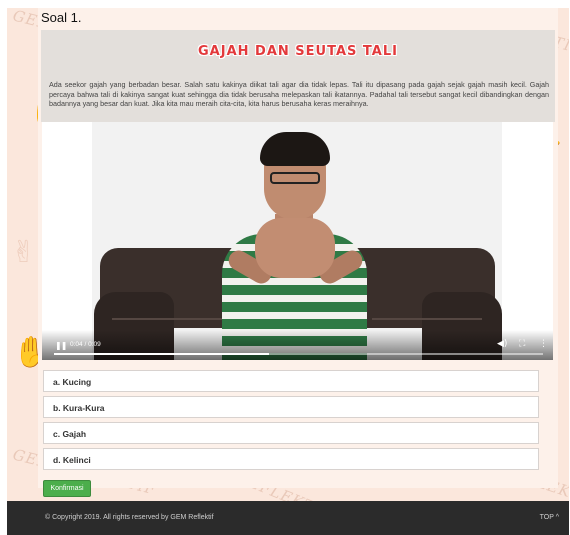 The width and height of the screenshot is (570, 535). What do you see at coordinates (291, 407) in the screenshot?
I see `answer-option-b: b. Kura-Kura` at bounding box center [291, 407].